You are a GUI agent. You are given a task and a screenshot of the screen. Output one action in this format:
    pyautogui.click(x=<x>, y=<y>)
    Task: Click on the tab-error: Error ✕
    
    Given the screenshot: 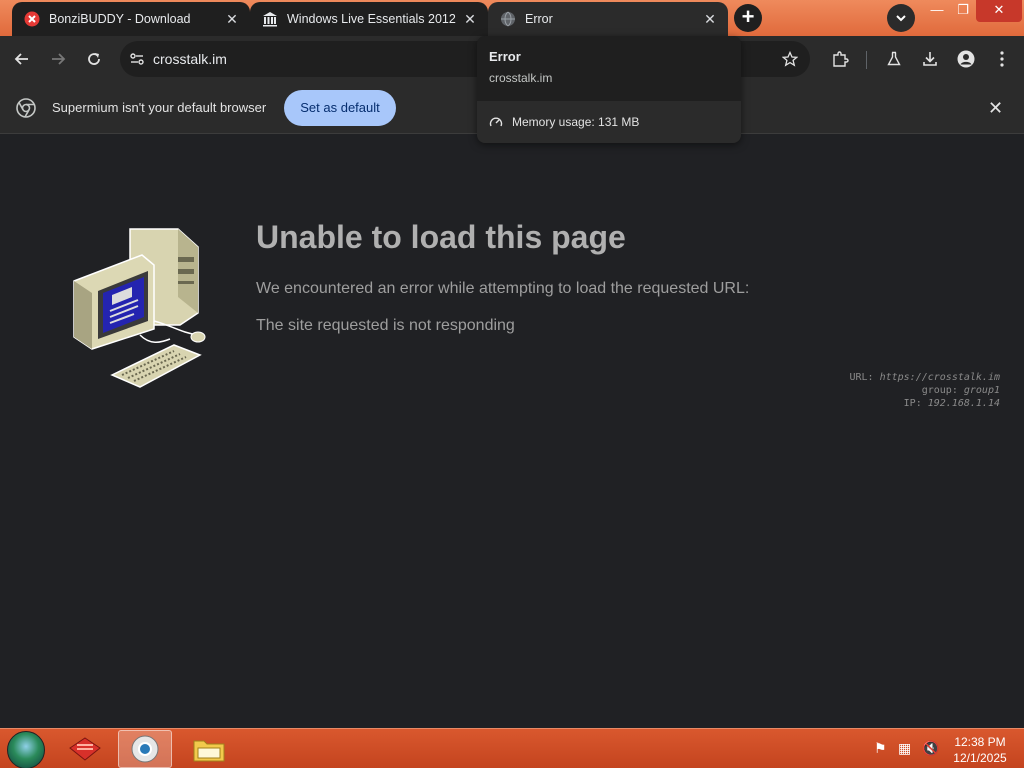 What is the action you would take?
    pyautogui.click(x=608, y=19)
    